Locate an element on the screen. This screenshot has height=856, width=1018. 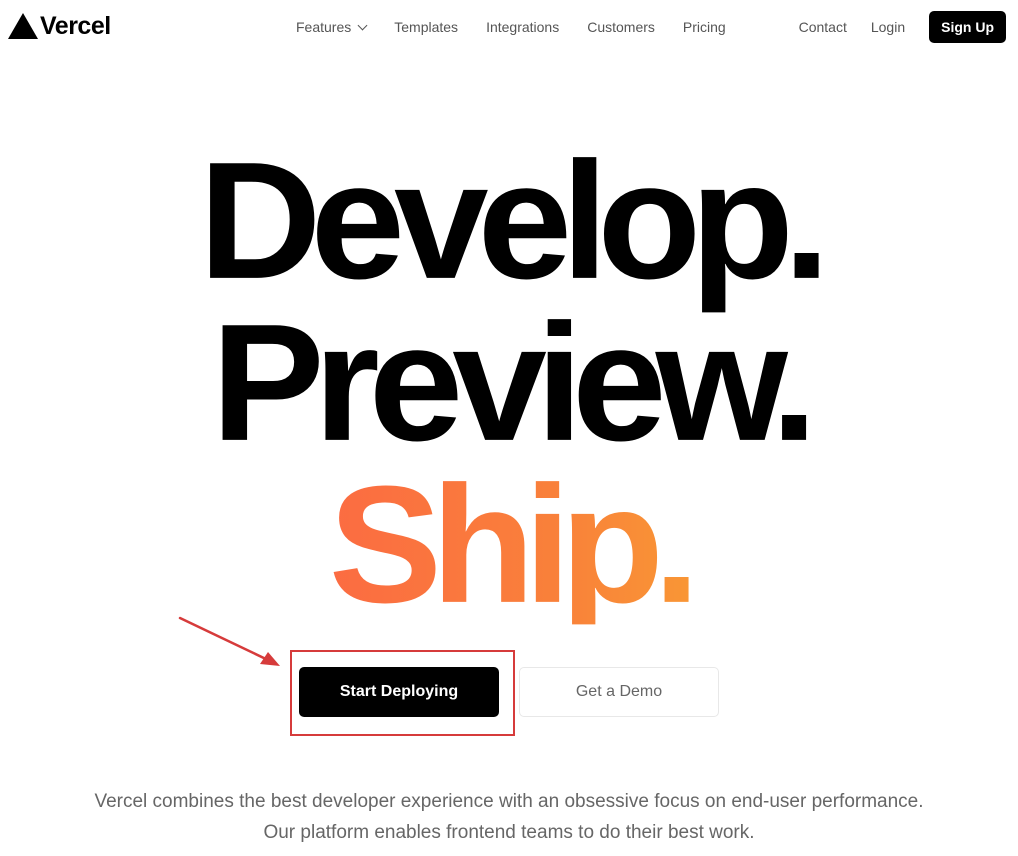
nav-pricing: Pricing is located at coordinates (704, 27).